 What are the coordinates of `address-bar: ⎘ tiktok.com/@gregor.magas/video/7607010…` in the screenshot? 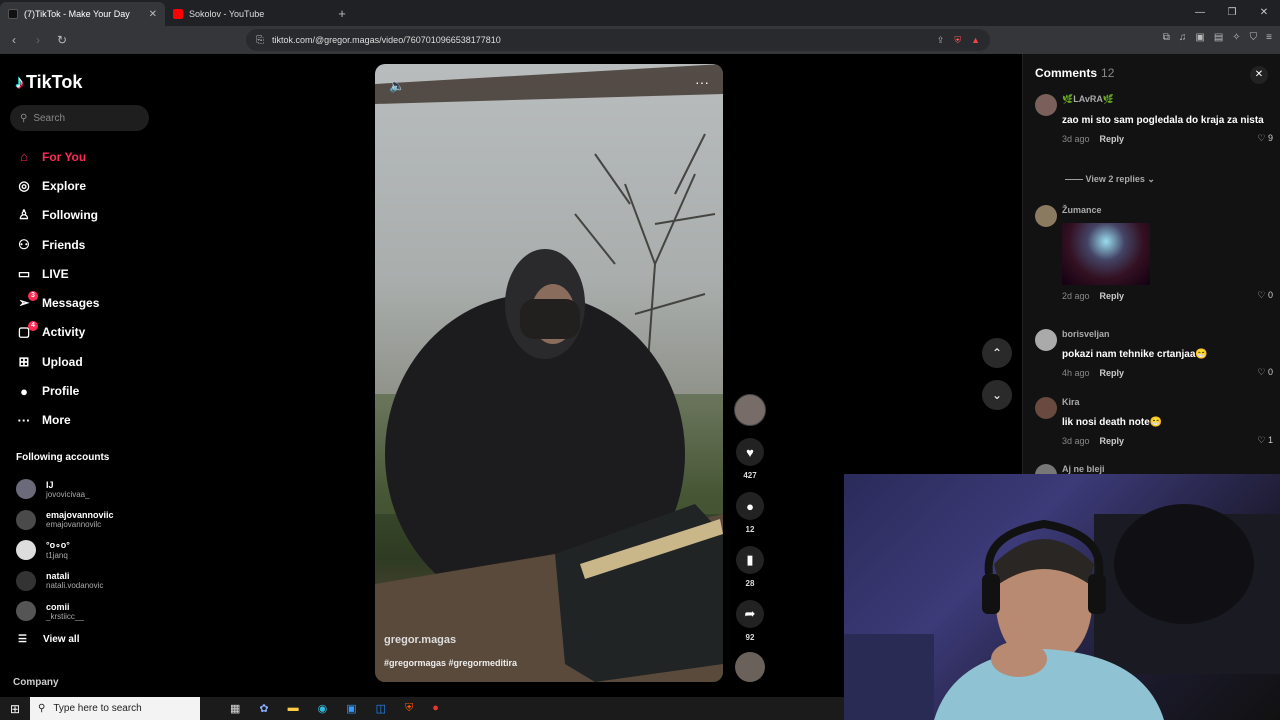 It's located at (618, 40).